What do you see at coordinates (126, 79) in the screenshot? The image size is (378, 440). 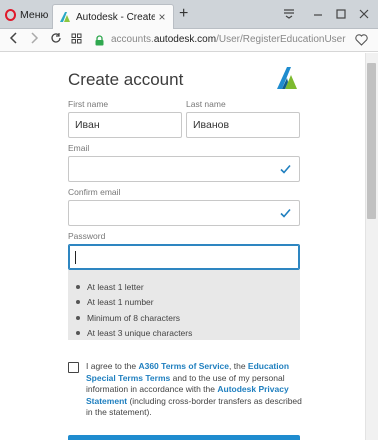 I see `page-title: Create account` at bounding box center [126, 79].